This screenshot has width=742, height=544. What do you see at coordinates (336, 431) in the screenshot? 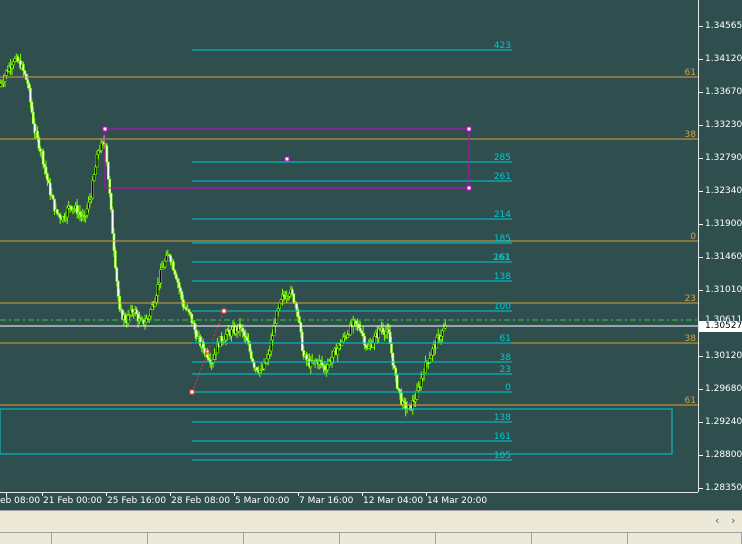
I see `zone-rectangle` at bounding box center [336, 431].